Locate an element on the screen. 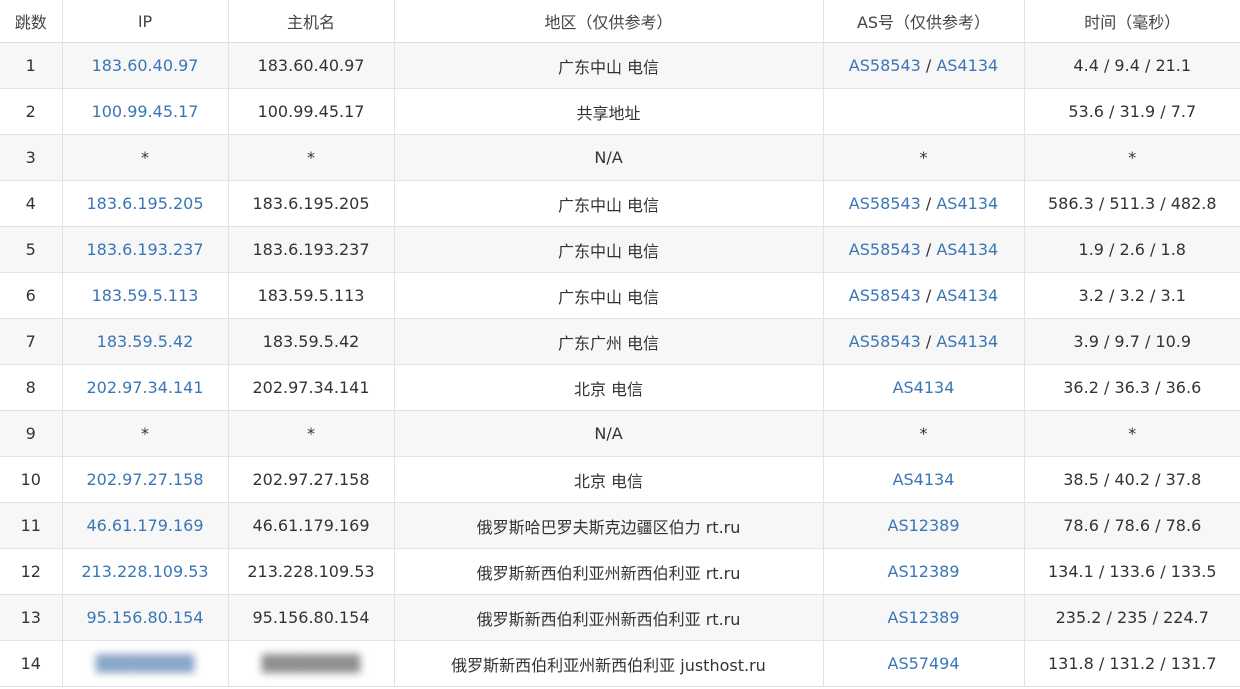 Image resolution: width=1240 pixels, height=689 pixels. ip-link: 213.228.109.53 is located at coordinates (144, 571).